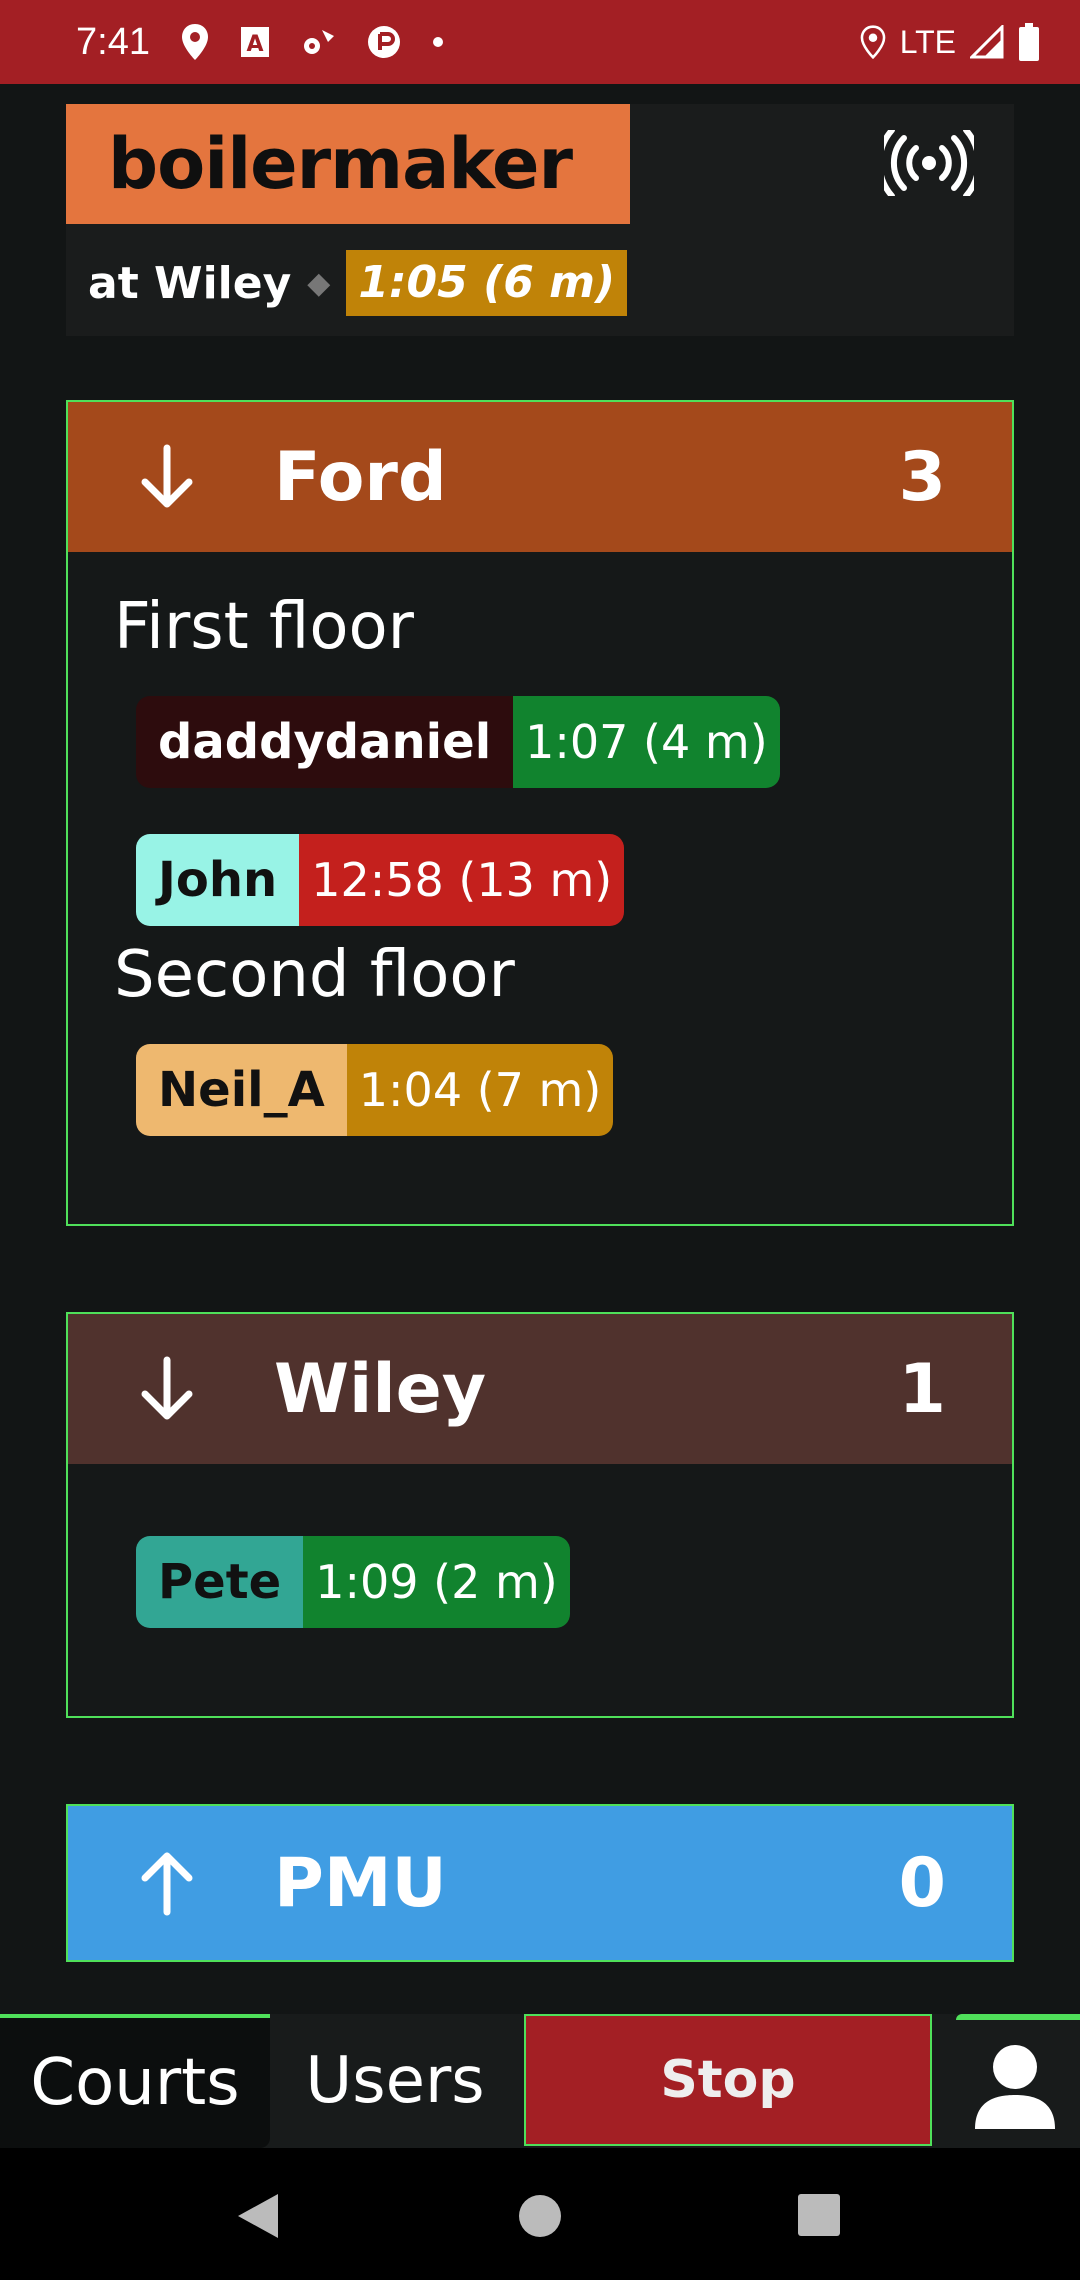  I want to click on user-time: 12:58 (13 m), so click(462, 880).